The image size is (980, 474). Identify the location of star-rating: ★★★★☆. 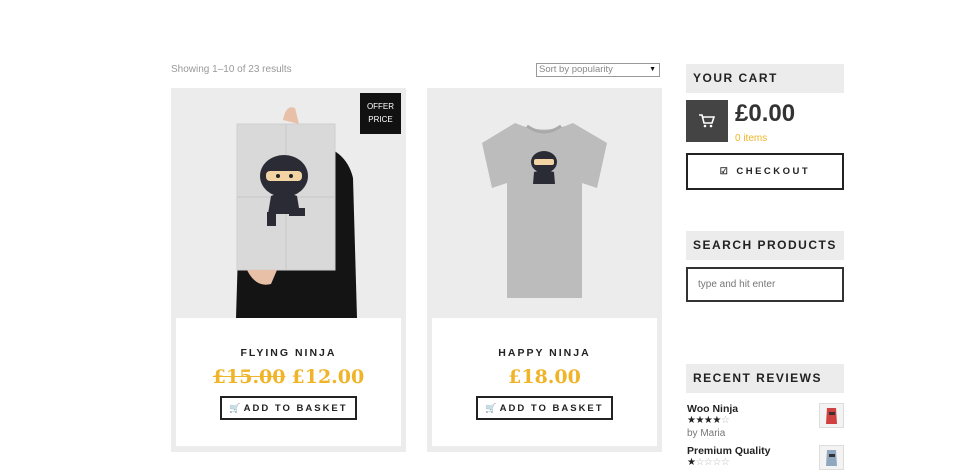
(708, 420).